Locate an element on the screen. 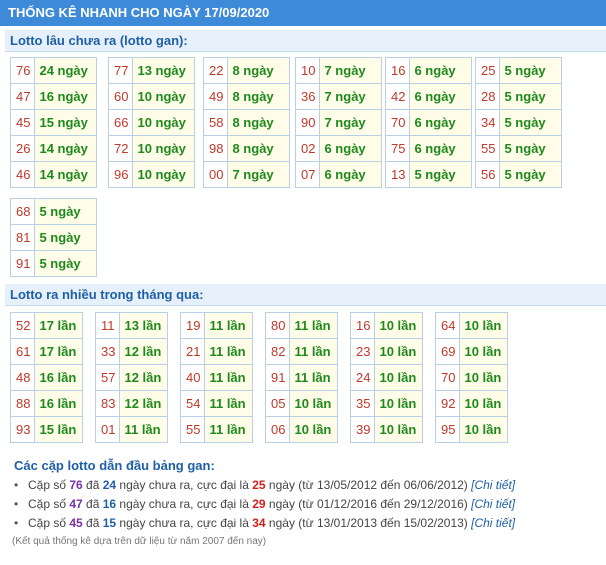 The image size is (606, 565). gan-number: 45 is located at coordinates (22, 122).